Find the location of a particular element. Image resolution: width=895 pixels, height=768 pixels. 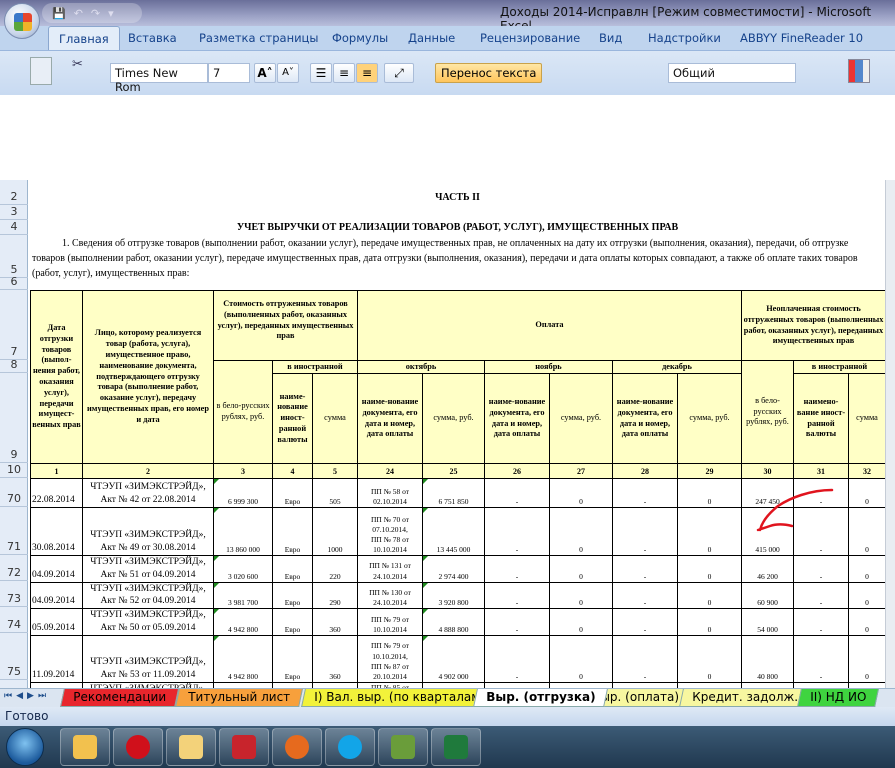

table-cell: 360 is located at coordinates (335, 622).